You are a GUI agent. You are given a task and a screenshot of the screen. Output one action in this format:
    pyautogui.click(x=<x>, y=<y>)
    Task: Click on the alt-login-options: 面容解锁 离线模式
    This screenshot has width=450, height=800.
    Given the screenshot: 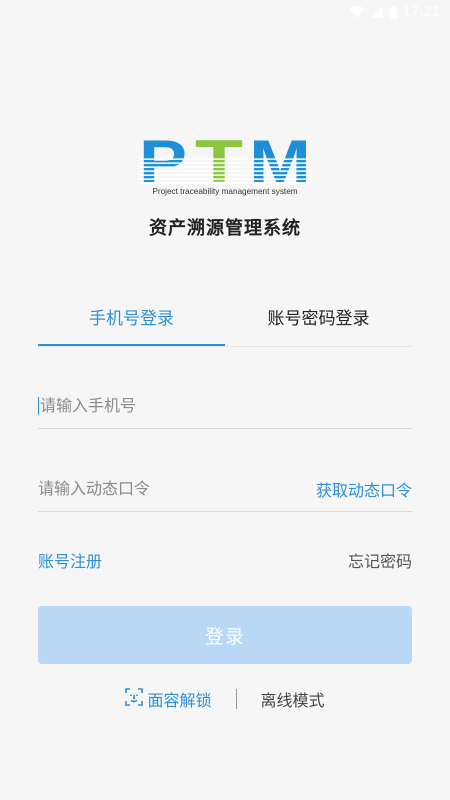 What is the action you would take?
    pyautogui.click(x=225, y=699)
    